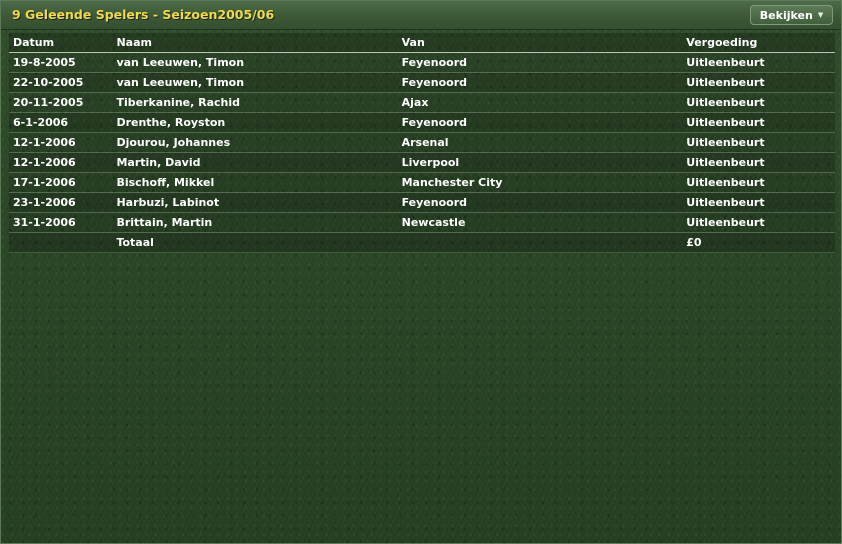 This screenshot has width=842, height=544. What do you see at coordinates (540, 142) in the screenshot?
I see `cell-van: Arsenal` at bounding box center [540, 142].